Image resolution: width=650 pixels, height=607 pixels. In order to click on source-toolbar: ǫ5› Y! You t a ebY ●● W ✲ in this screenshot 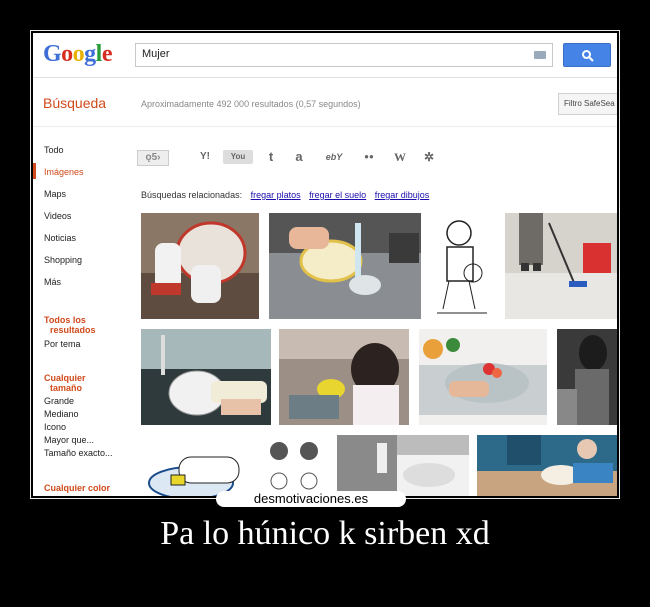, I will do `click(377, 158)`.